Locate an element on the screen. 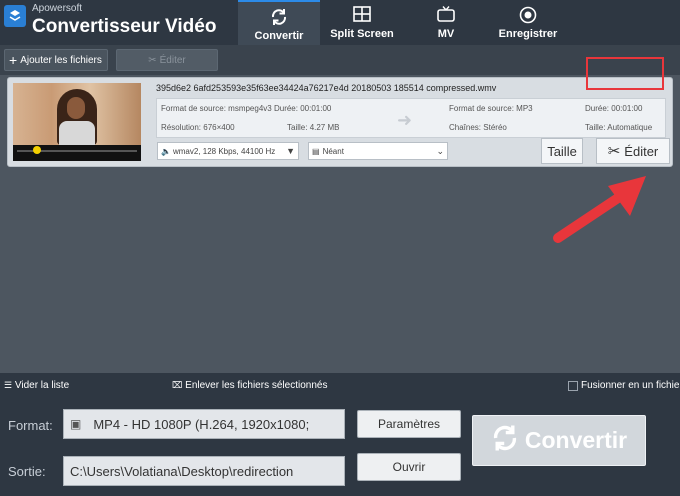 This screenshot has width=680, height=496. split-screen-icon is located at coordinates (362, 15).